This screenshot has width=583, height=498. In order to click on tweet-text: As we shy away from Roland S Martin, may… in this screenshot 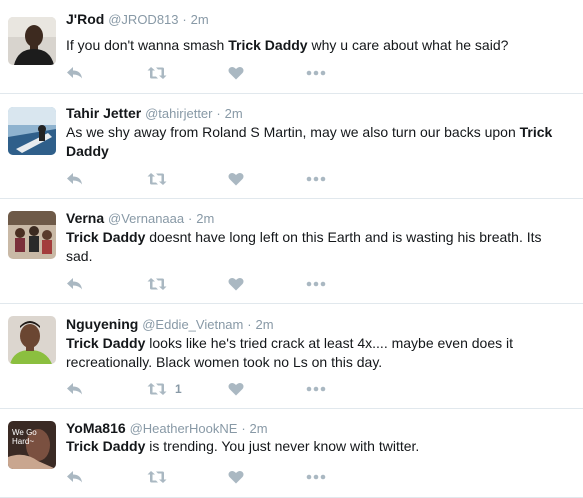, I will do `click(316, 142)`.